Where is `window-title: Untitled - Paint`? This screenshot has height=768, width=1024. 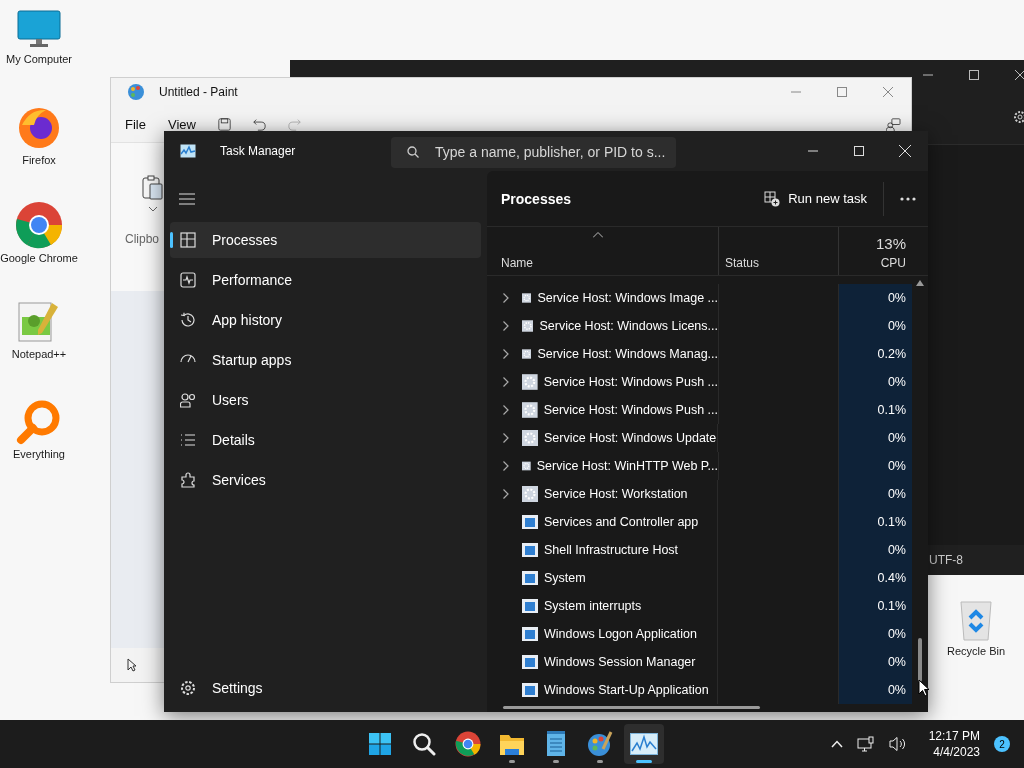
window-title: Untitled - Paint is located at coordinates (198, 92).